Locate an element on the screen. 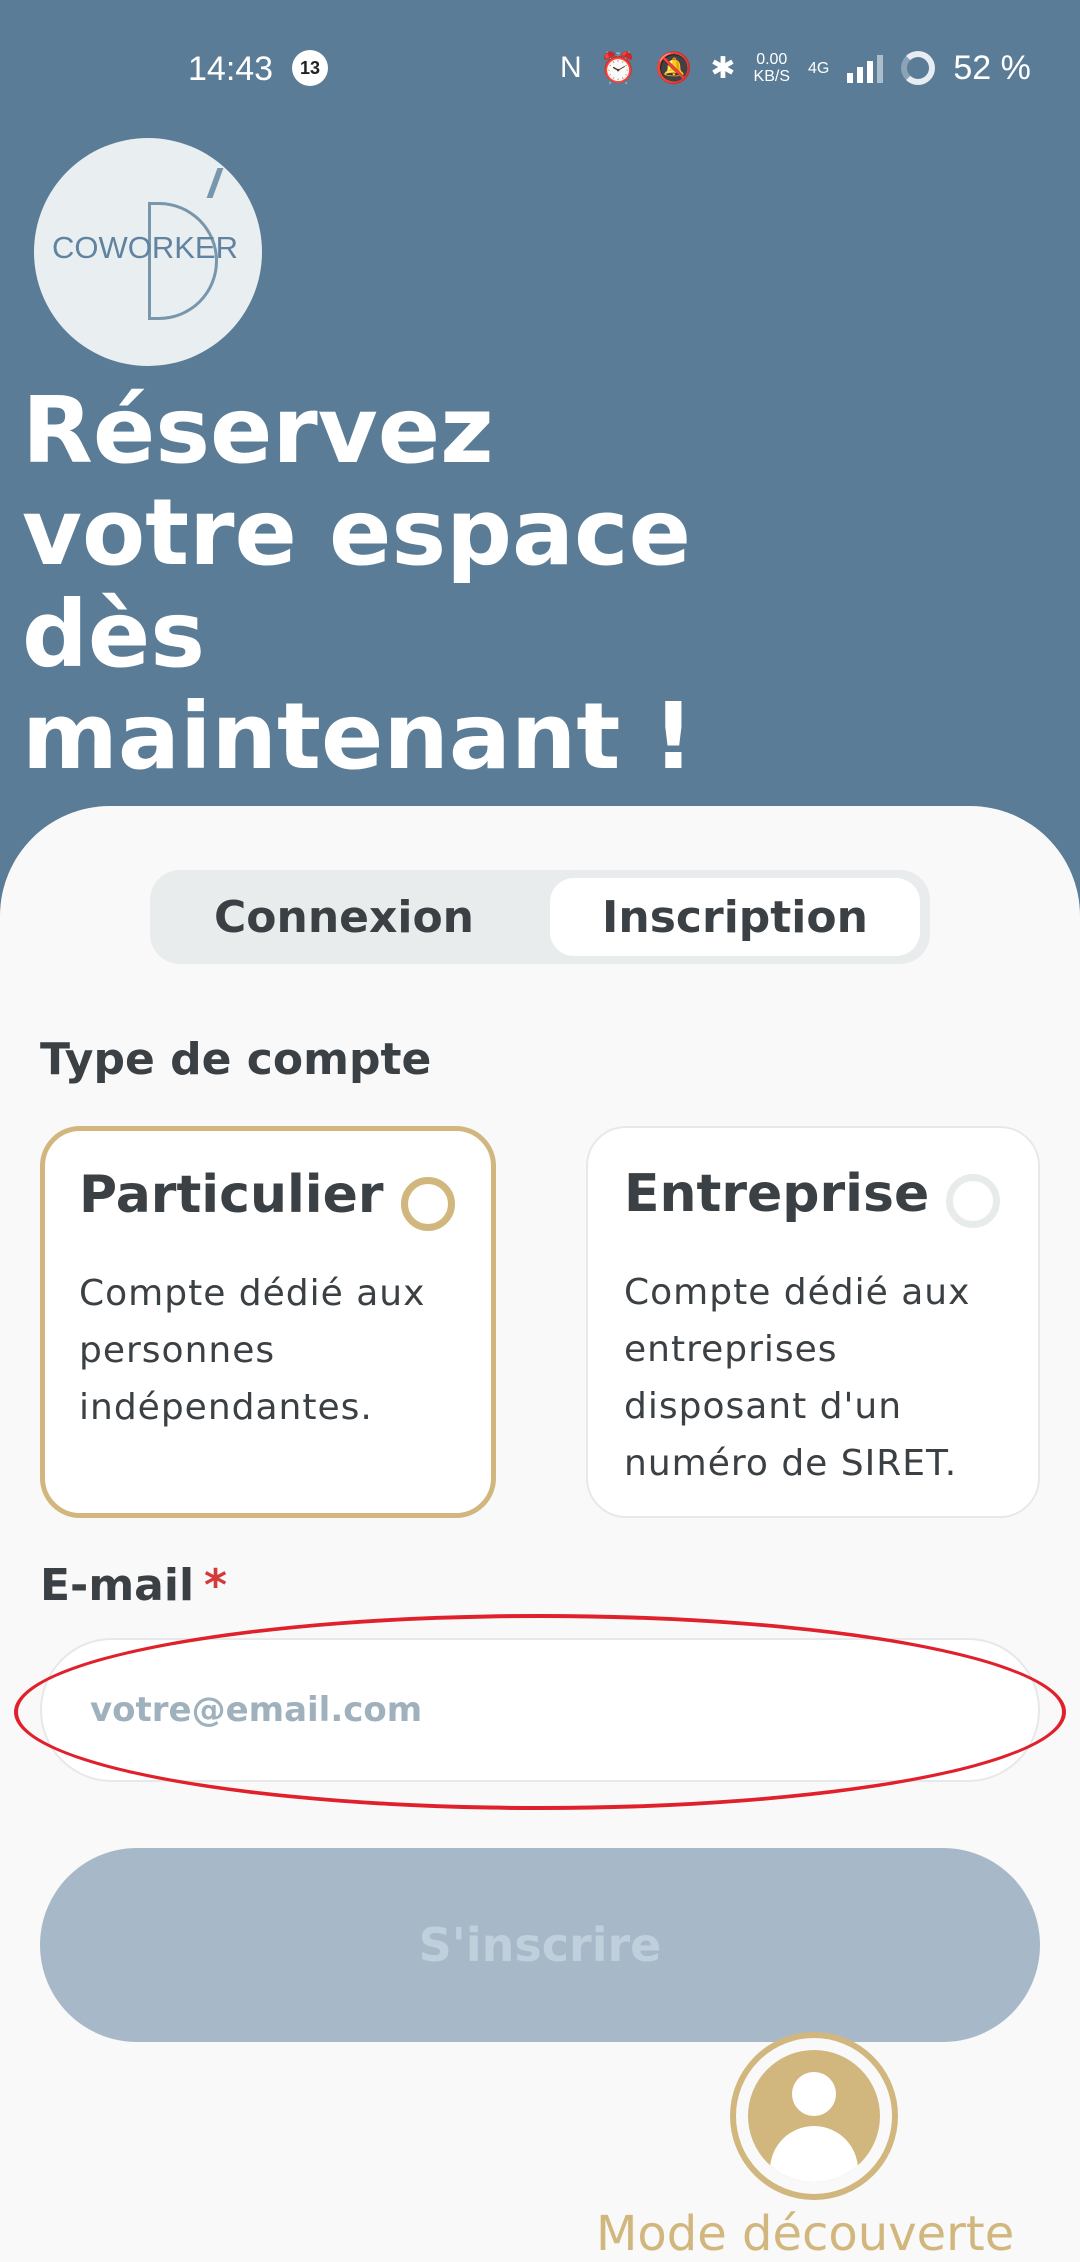 Image resolution: width=1080 pixels, height=2262 pixels. tab-connexion: Connexion is located at coordinates (344, 917).